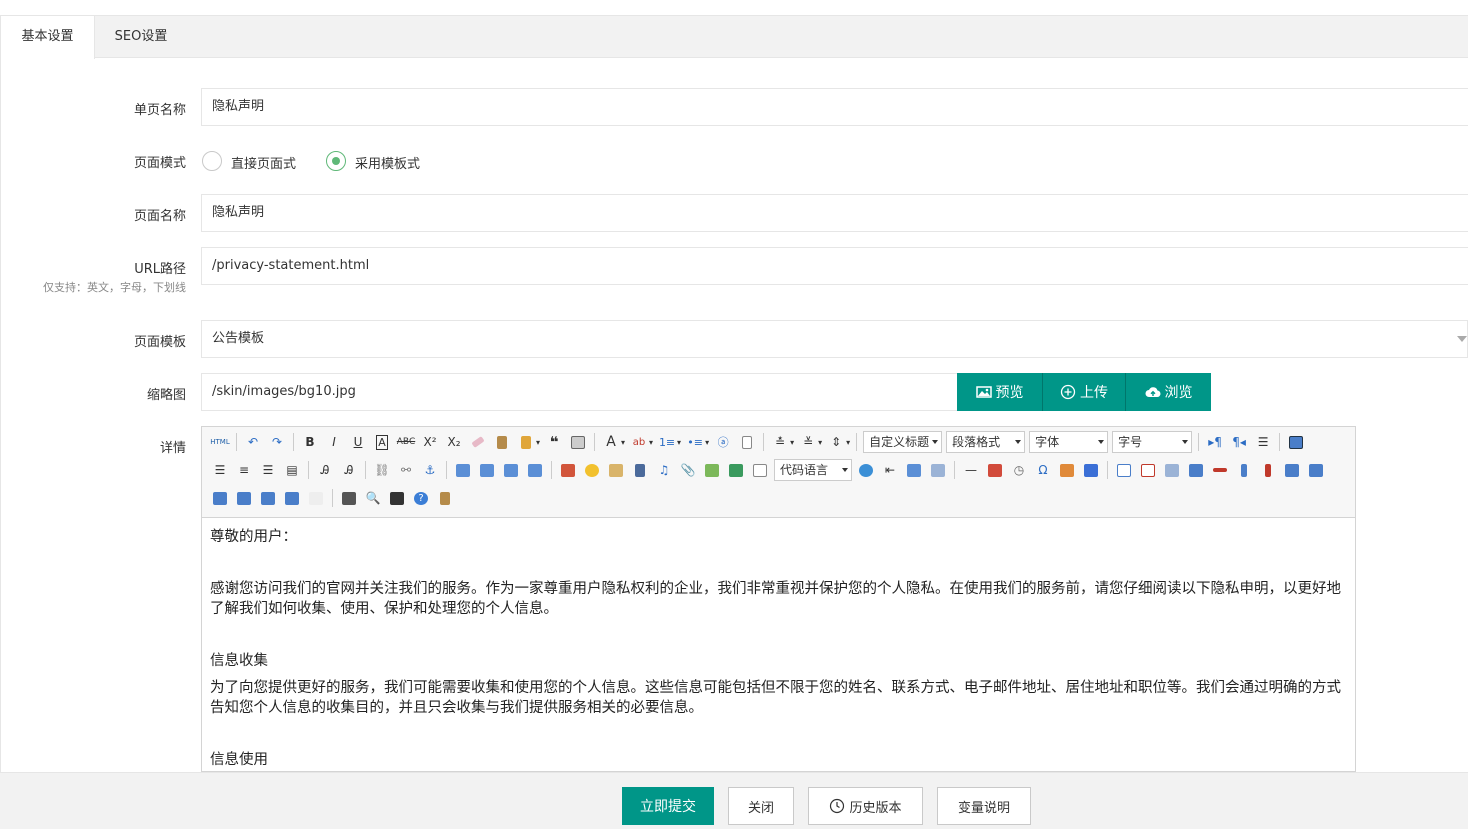  I want to click on remove-format-icon, so click(478, 442).